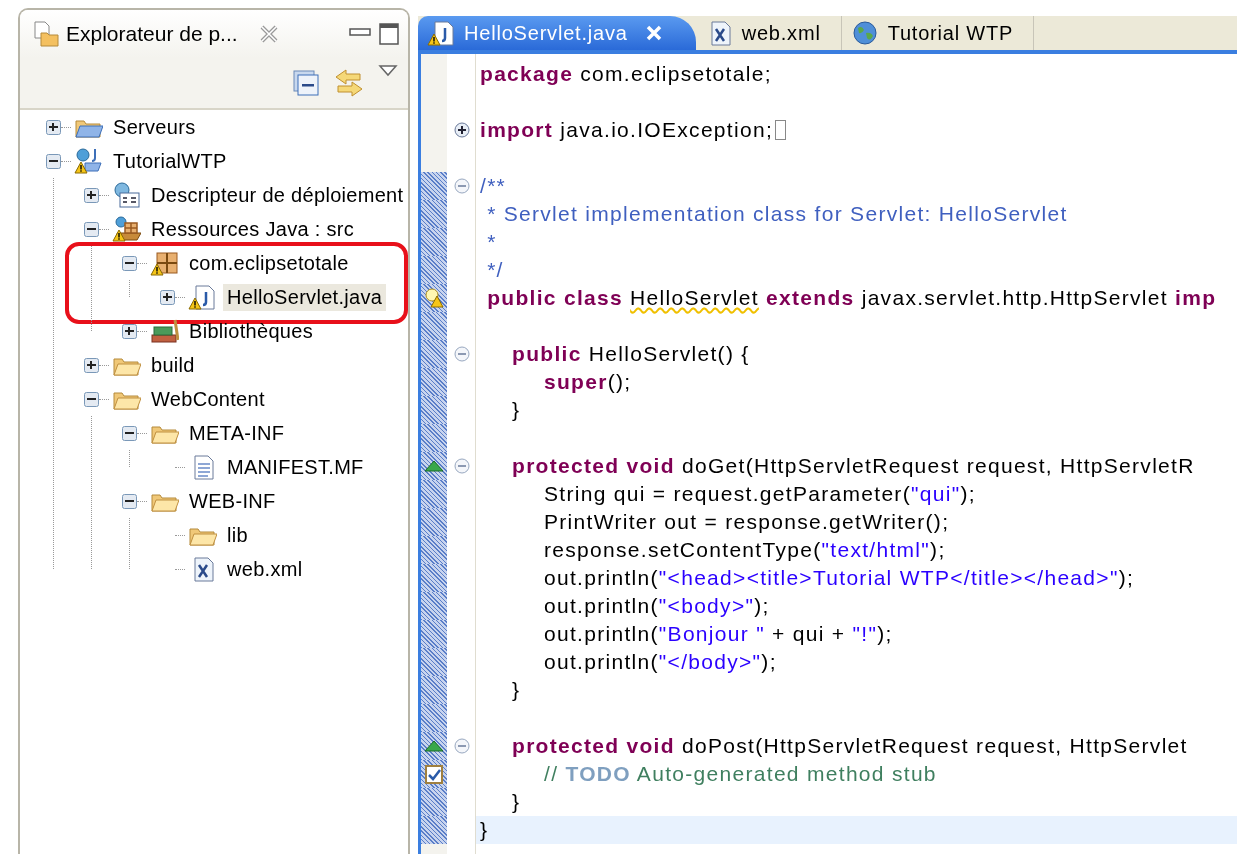  Describe the element at coordinates (306, 83) in the screenshot. I see `collapse-all-icon` at that location.